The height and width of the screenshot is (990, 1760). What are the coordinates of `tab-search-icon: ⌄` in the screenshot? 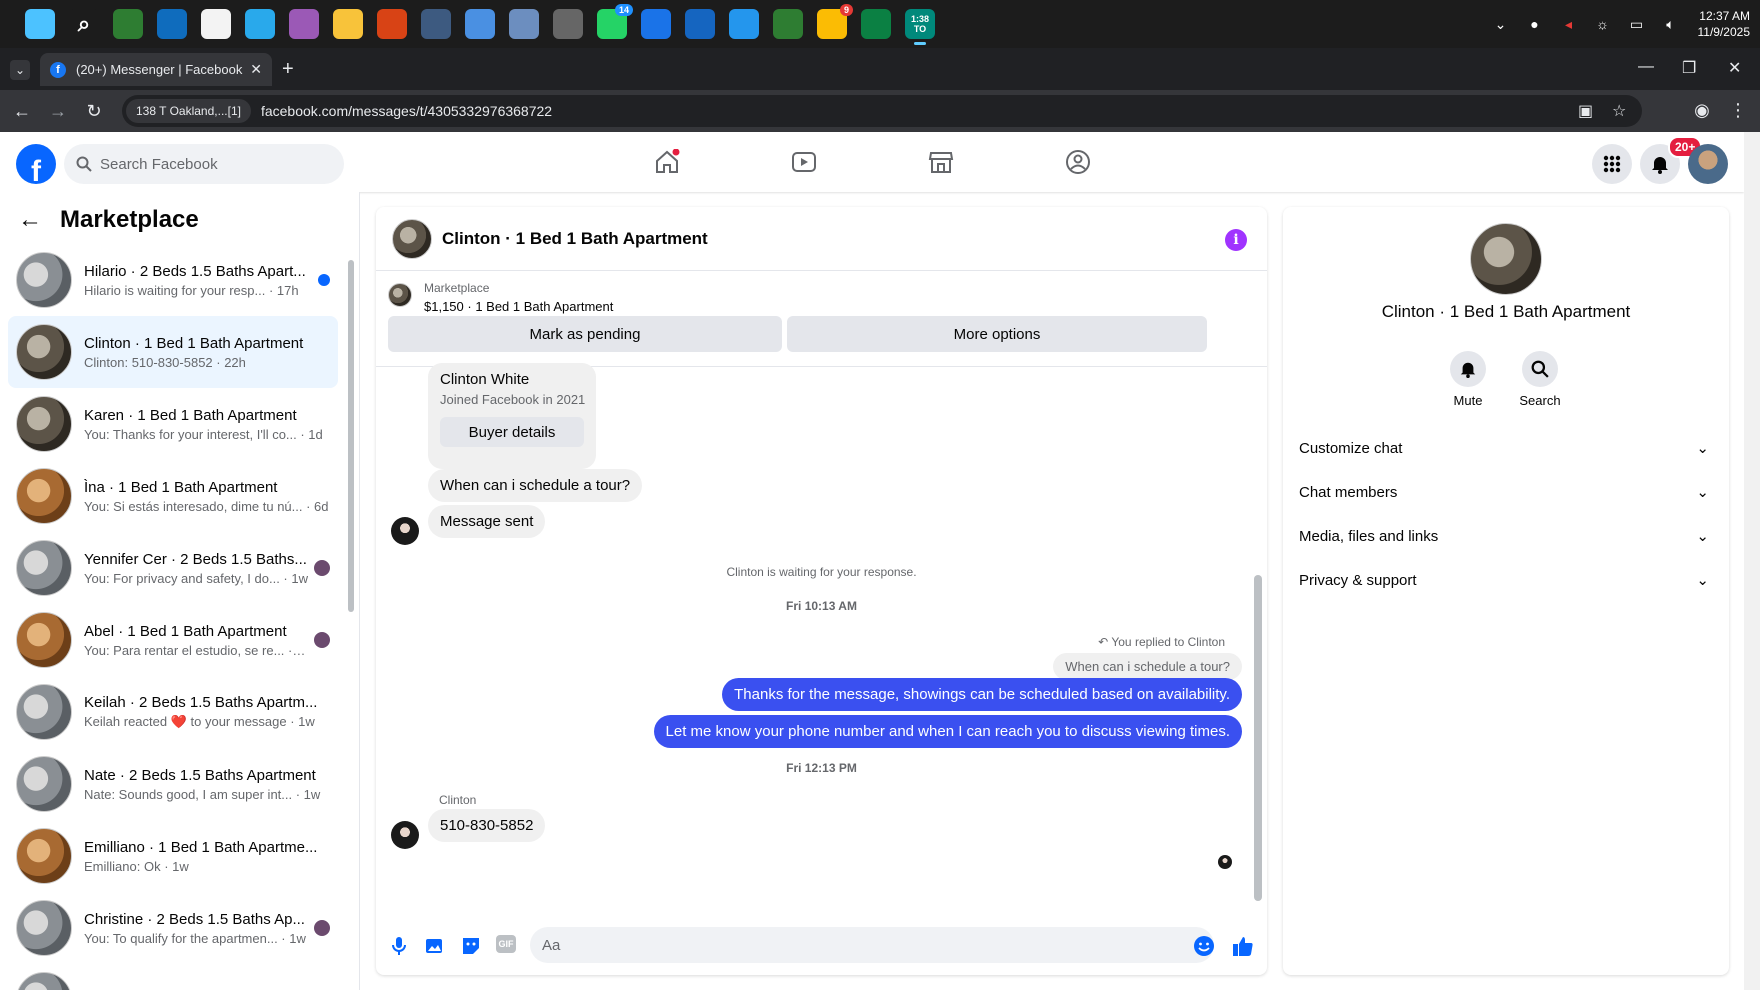 It's located at (20, 70).